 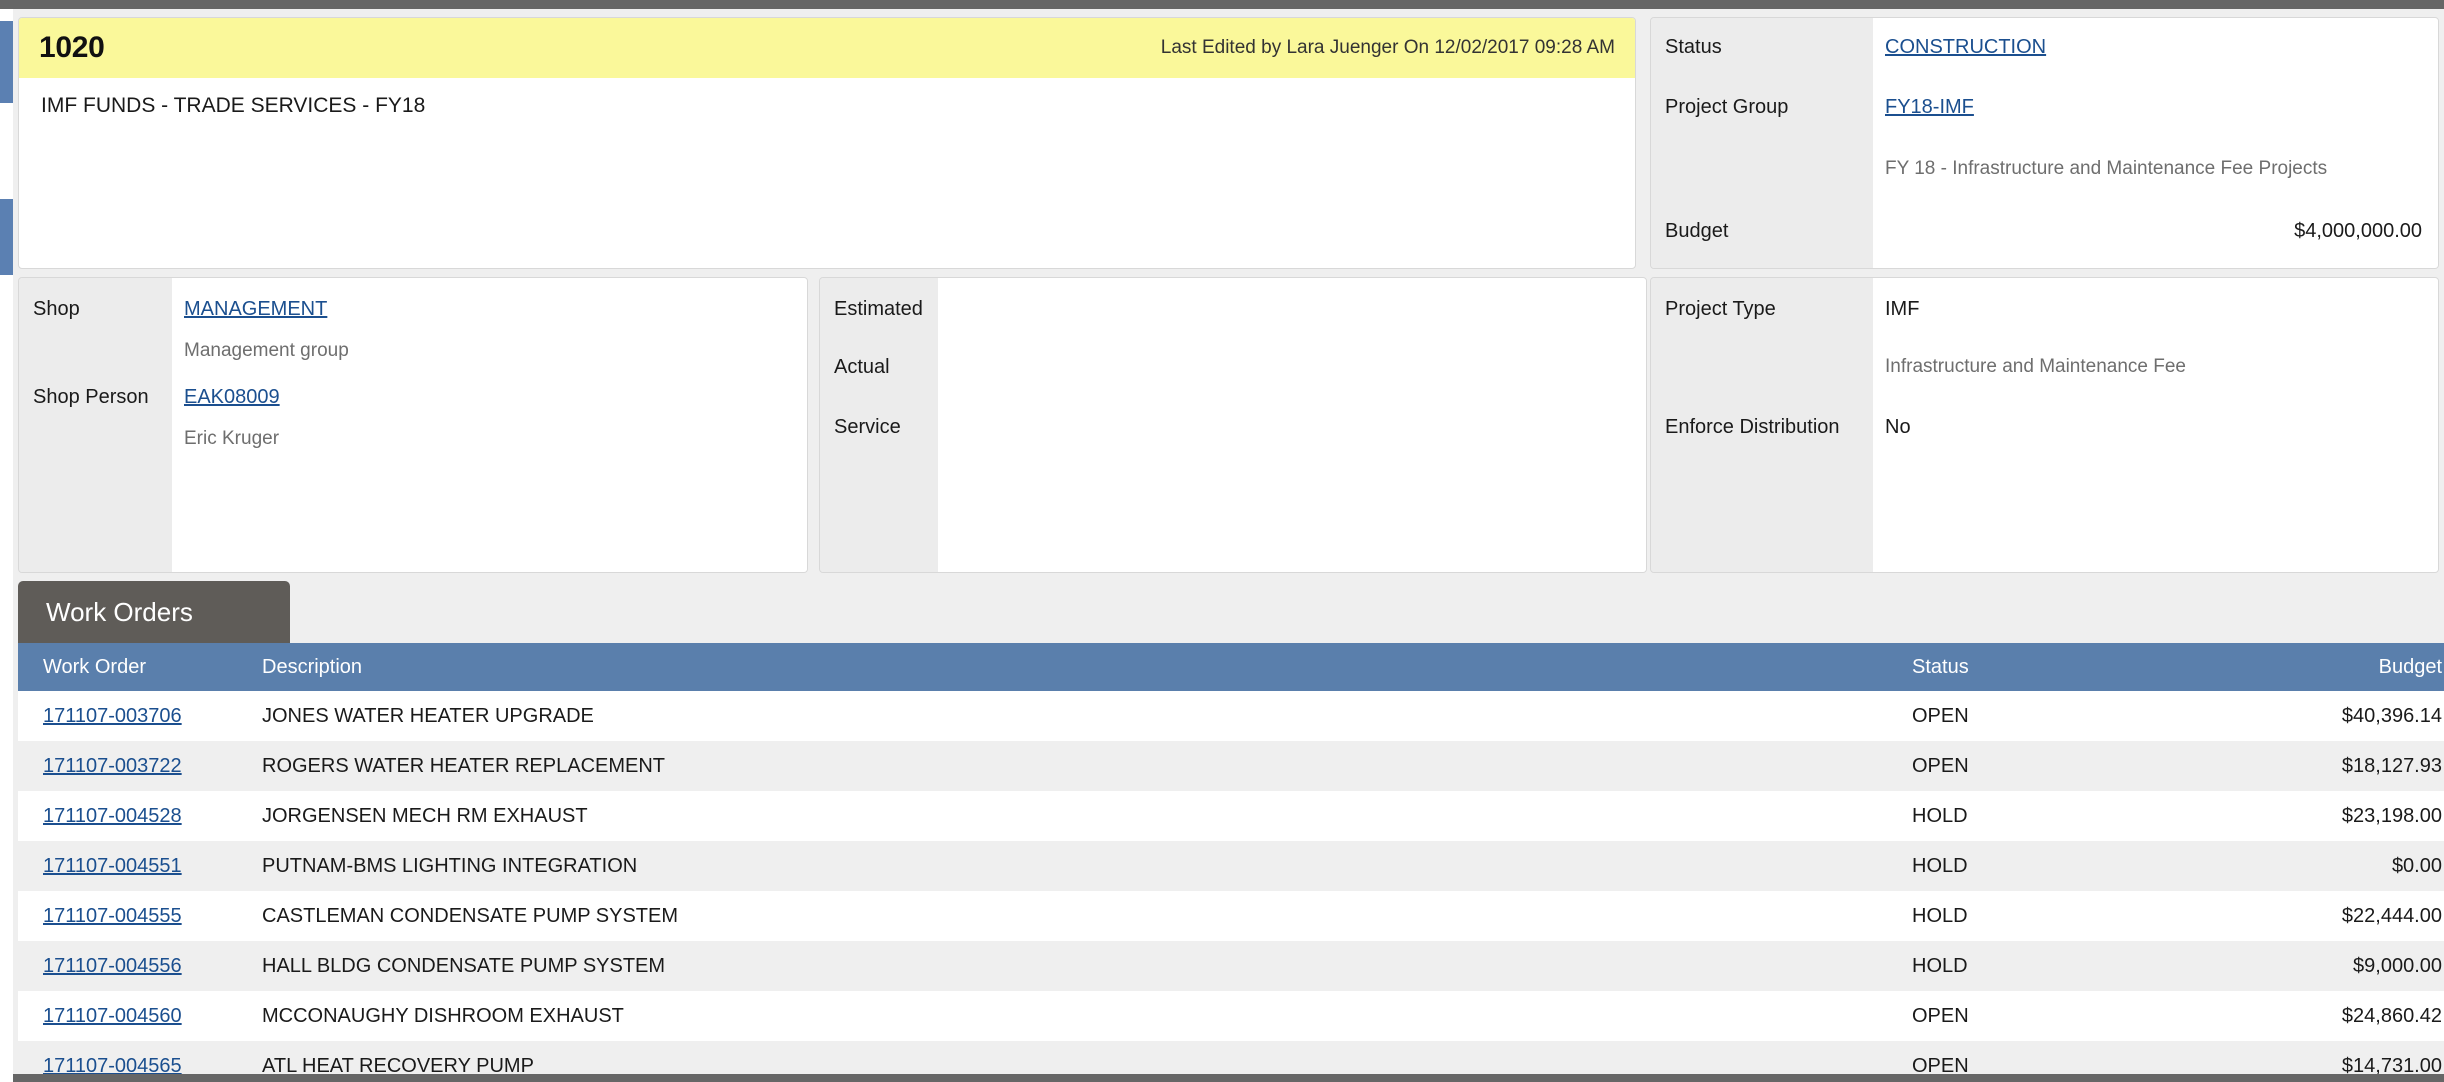 What do you see at coordinates (95, 425) in the screenshot?
I see `shop-card-labels: Shop Shop Person` at bounding box center [95, 425].